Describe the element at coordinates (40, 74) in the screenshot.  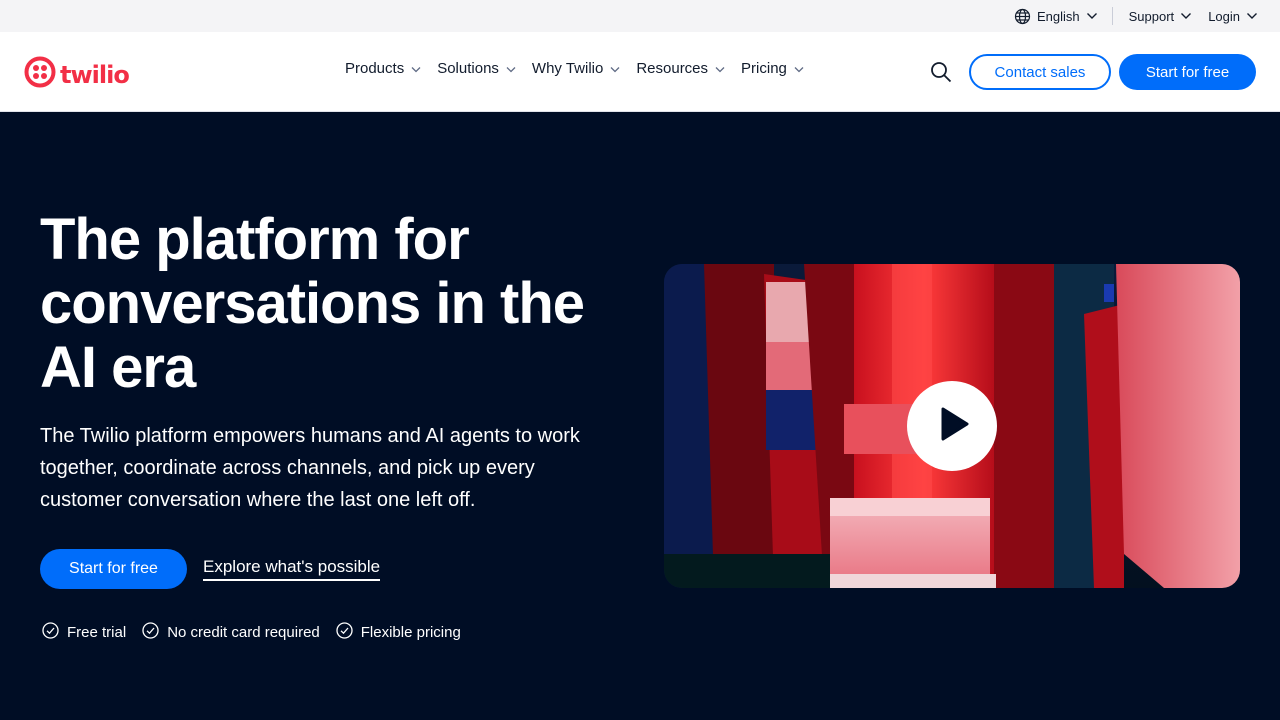
I see `twilio-logo-icon` at that location.